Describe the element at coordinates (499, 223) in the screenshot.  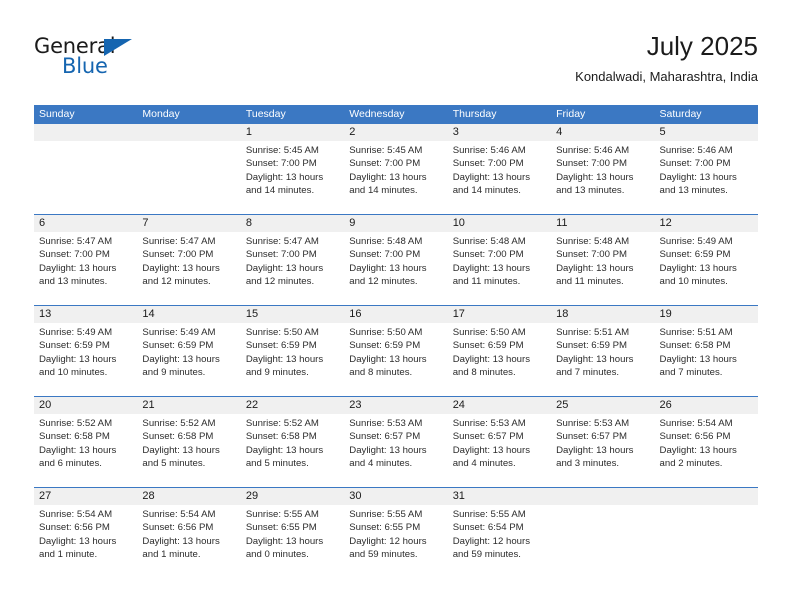
I see `day-number: 10` at that location.